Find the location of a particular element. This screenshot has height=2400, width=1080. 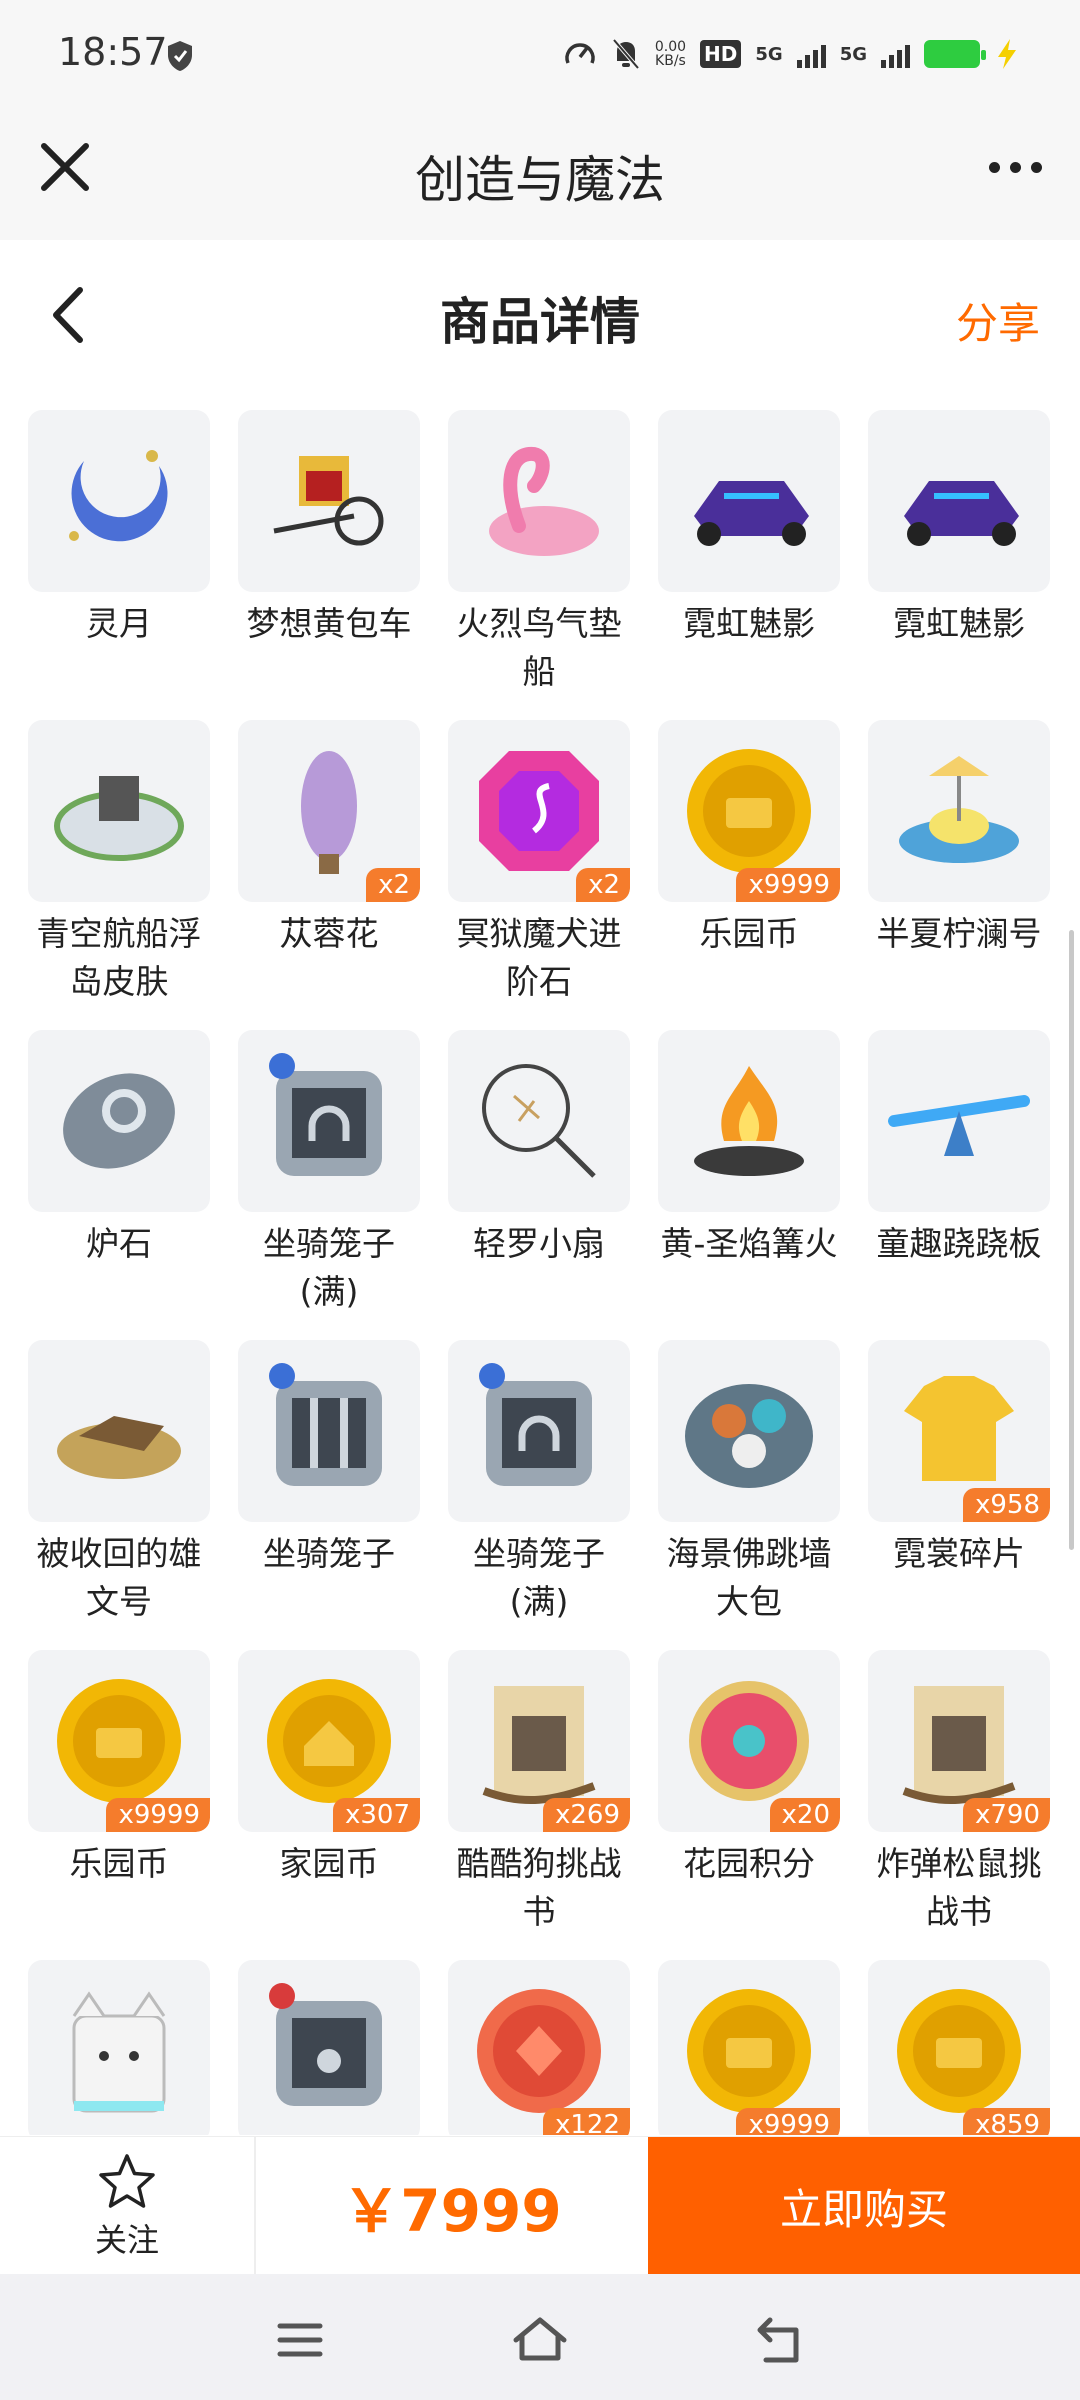

quantity-badge: x958 is located at coordinates (1006, 1505).